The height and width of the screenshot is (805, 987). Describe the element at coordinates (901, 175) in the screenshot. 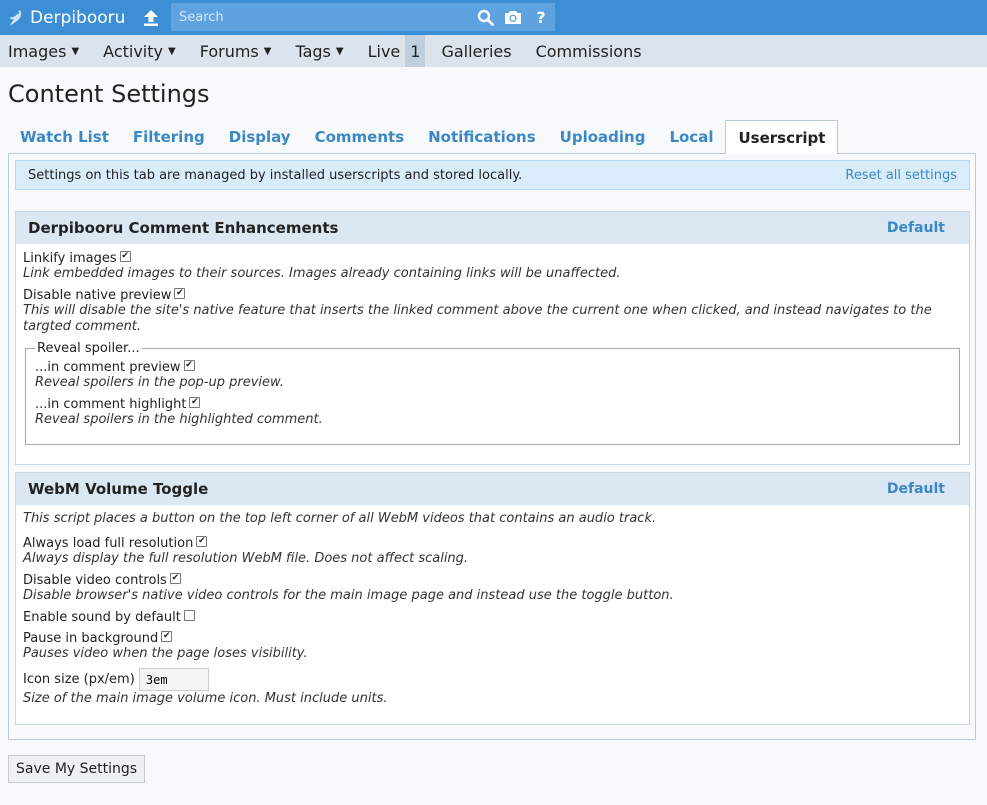

I see `reset-all-link: Reset all settings` at that location.